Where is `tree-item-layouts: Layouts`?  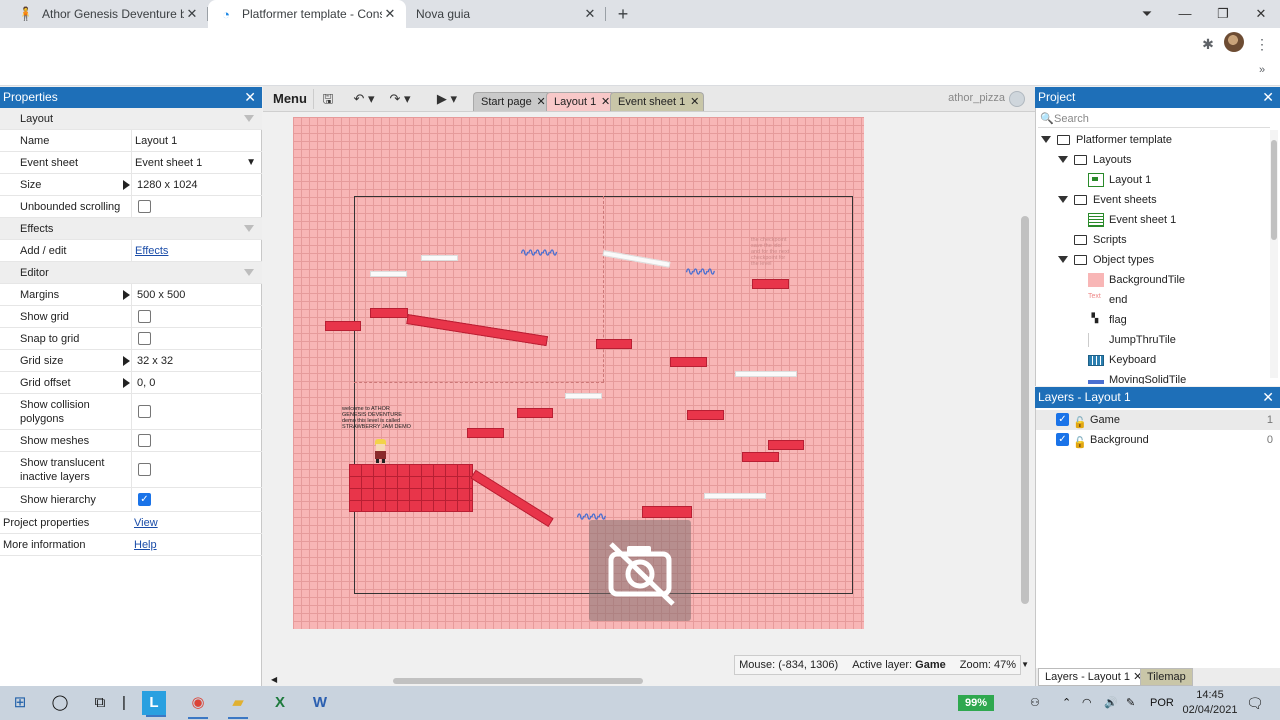 tree-item-layouts: Layouts is located at coordinates (1153, 160).